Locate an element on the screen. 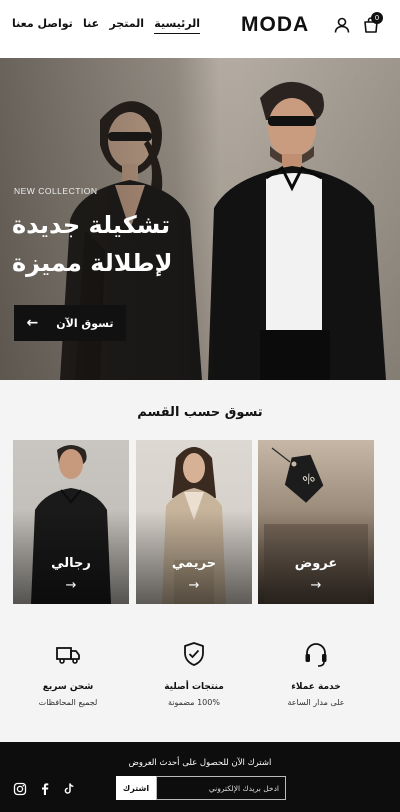 Image resolution: width=400 pixels, height=812 pixels. feature-subtitle: لجميع المحافظات is located at coordinates (68, 702).